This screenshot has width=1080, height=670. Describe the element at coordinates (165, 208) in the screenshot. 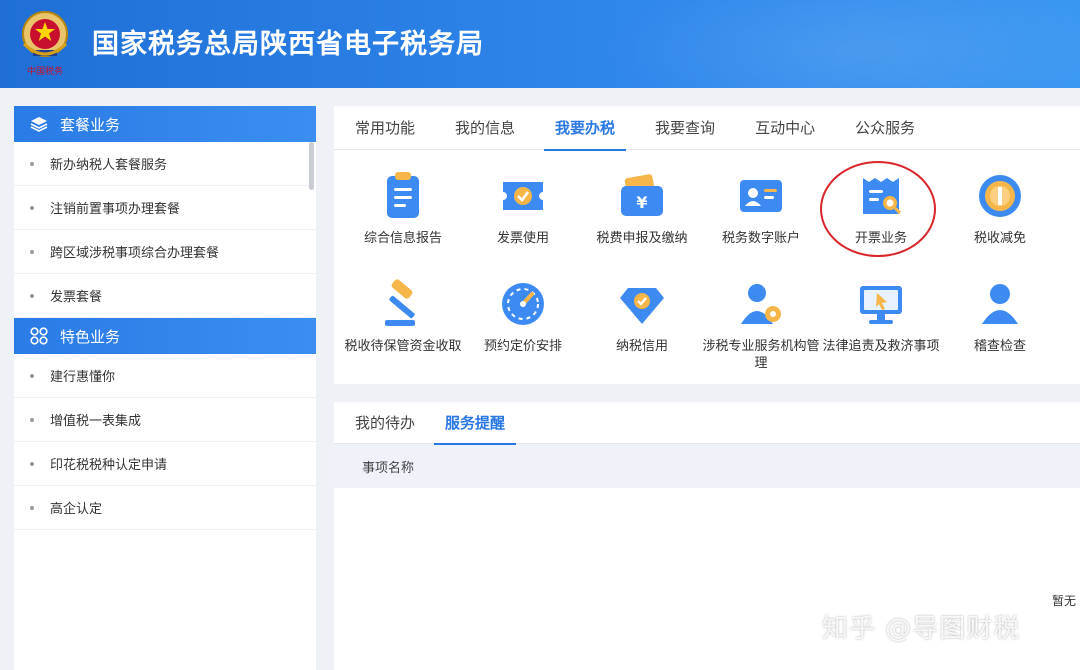

I see `sidebar-item-deregistration: 注销前置事项办理套餐` at that location.